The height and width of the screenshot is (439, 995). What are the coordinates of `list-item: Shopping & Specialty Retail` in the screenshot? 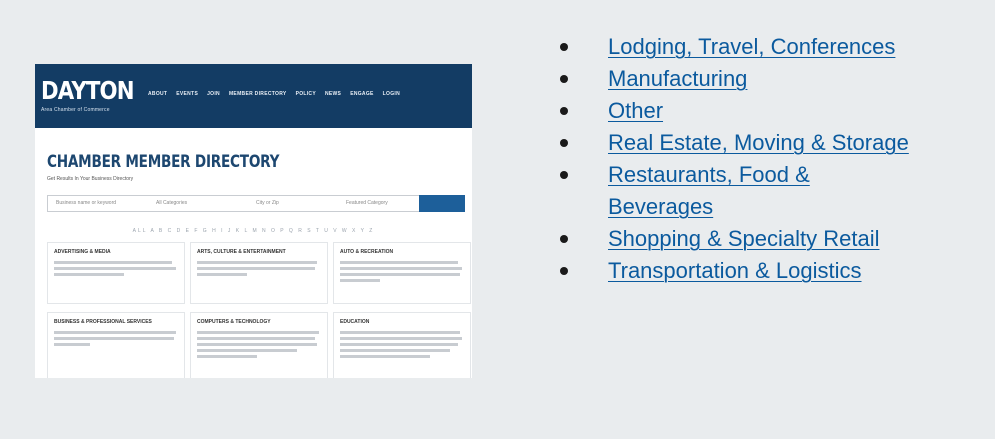 It's located at (775, 239).